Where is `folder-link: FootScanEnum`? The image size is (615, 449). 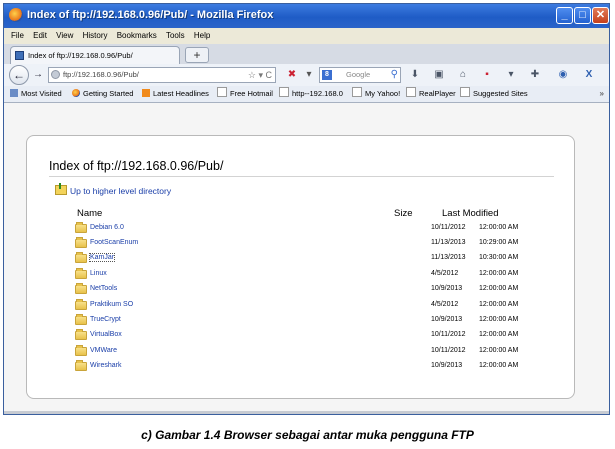 folder-link: FootScanEnum is located at coordinates (114, 242).